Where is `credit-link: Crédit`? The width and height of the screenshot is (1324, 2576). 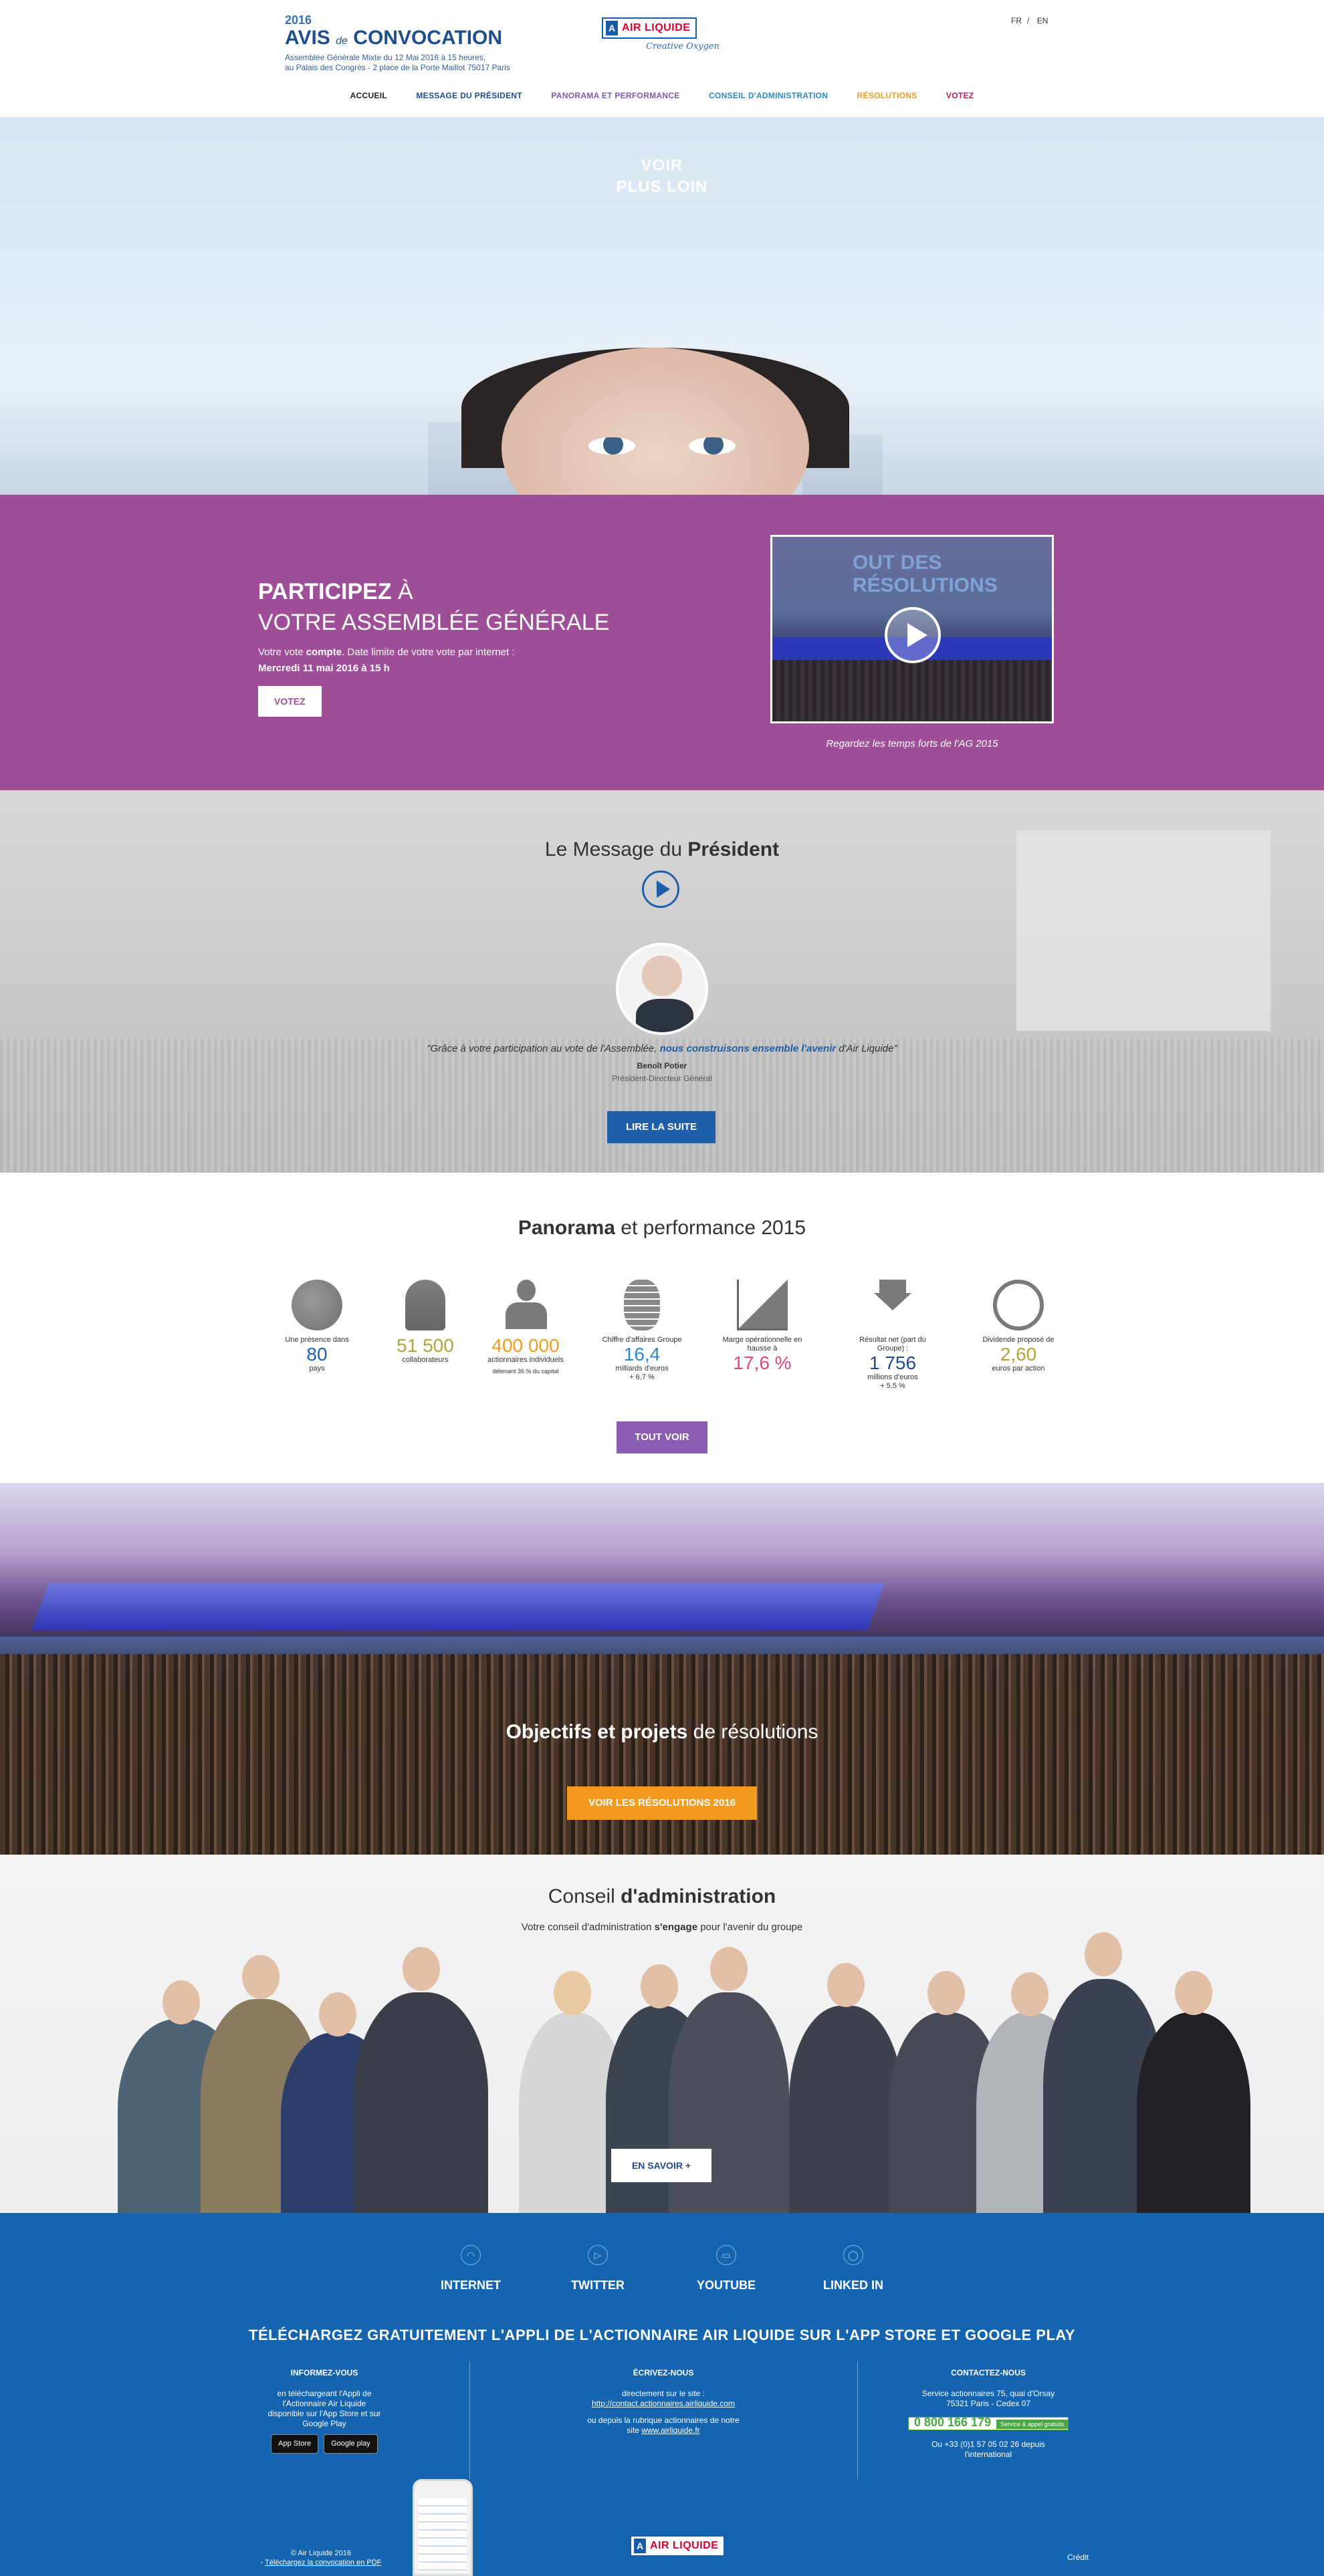 credit-link: Crédit is located at coordinates (1078, 2557).